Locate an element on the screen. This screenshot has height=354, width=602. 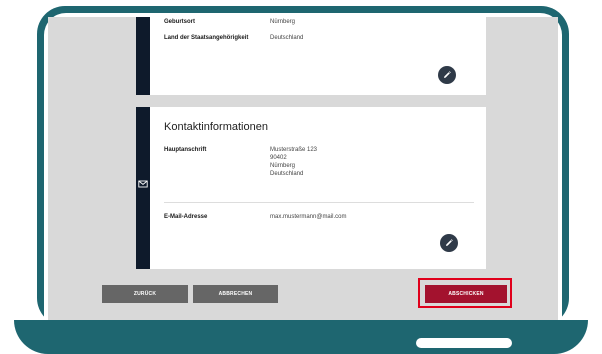
address-line: Musterstraße 123 is located at coordinates (294, 150).